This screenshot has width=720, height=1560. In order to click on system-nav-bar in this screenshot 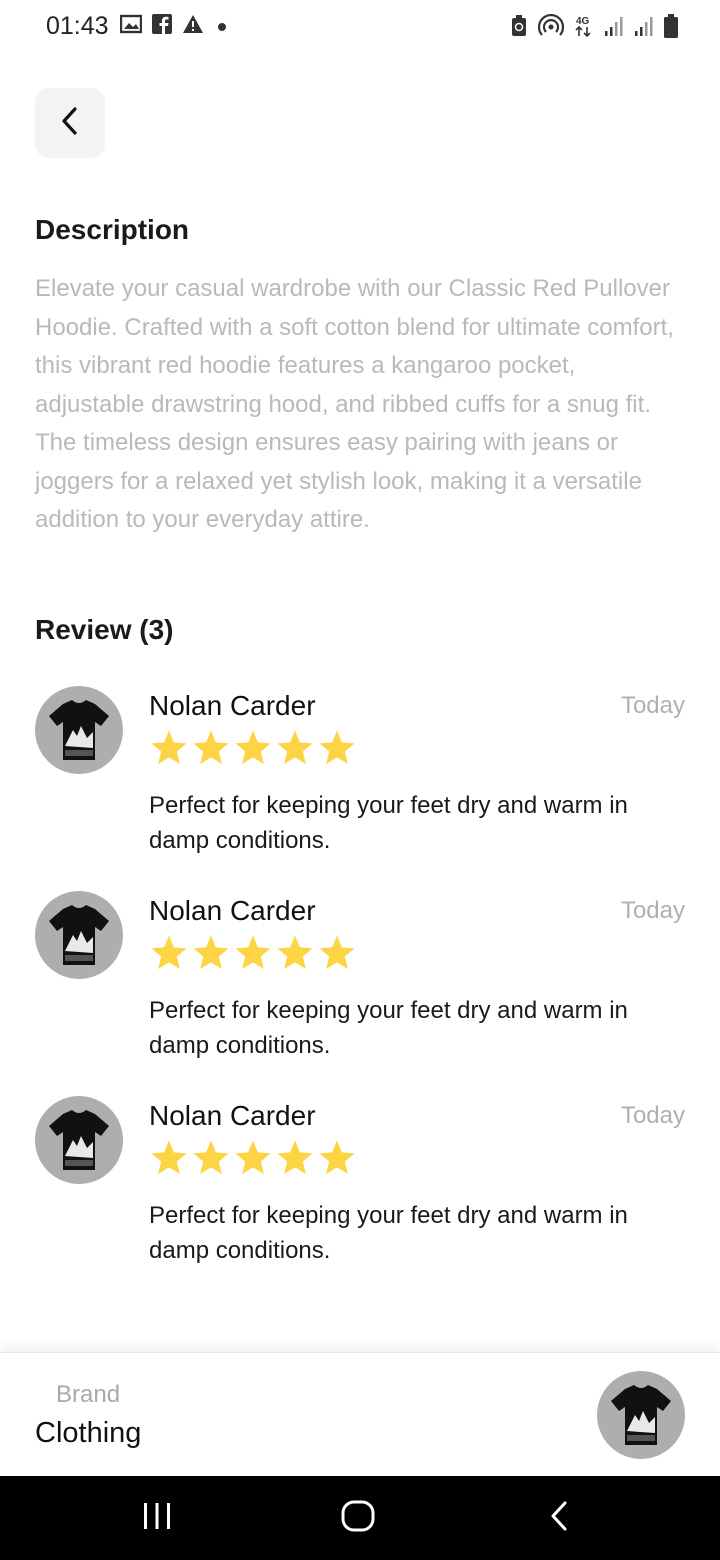, I will do `click(360, 1518)`.